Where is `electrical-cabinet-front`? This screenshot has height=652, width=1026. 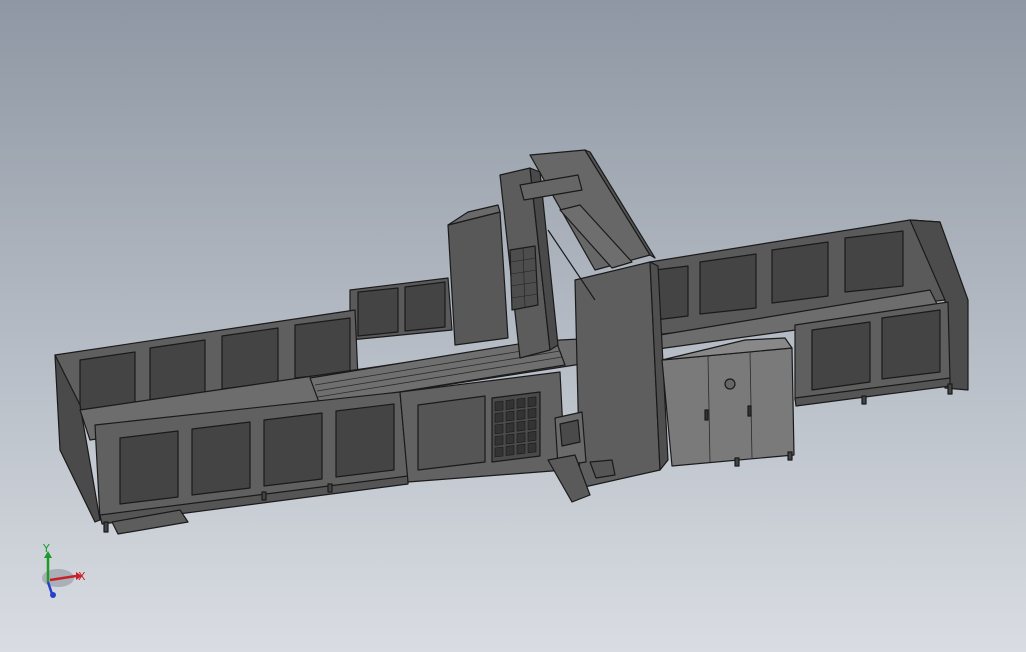
electrical-cabinet-front is located at coordinates (728, 407).